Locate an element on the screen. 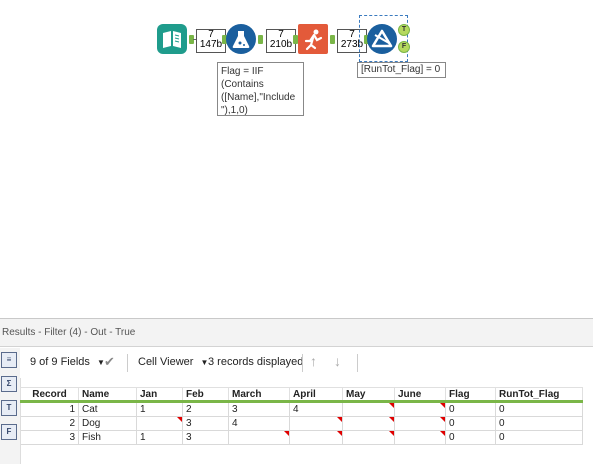 The image size is (593, 464). table-row: 2 Dog 3 4 0 0 is located at coordinates (301, 423).